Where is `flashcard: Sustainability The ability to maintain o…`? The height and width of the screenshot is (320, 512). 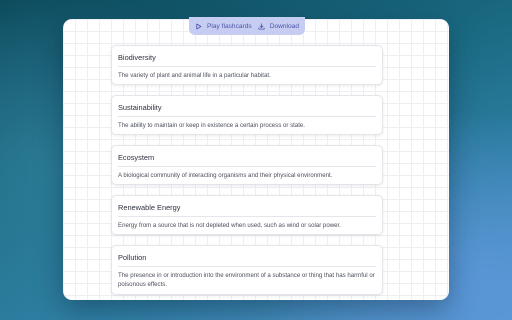
flashcard: Sustainability The ability to maintain o… is located at coordinates (247, 115).